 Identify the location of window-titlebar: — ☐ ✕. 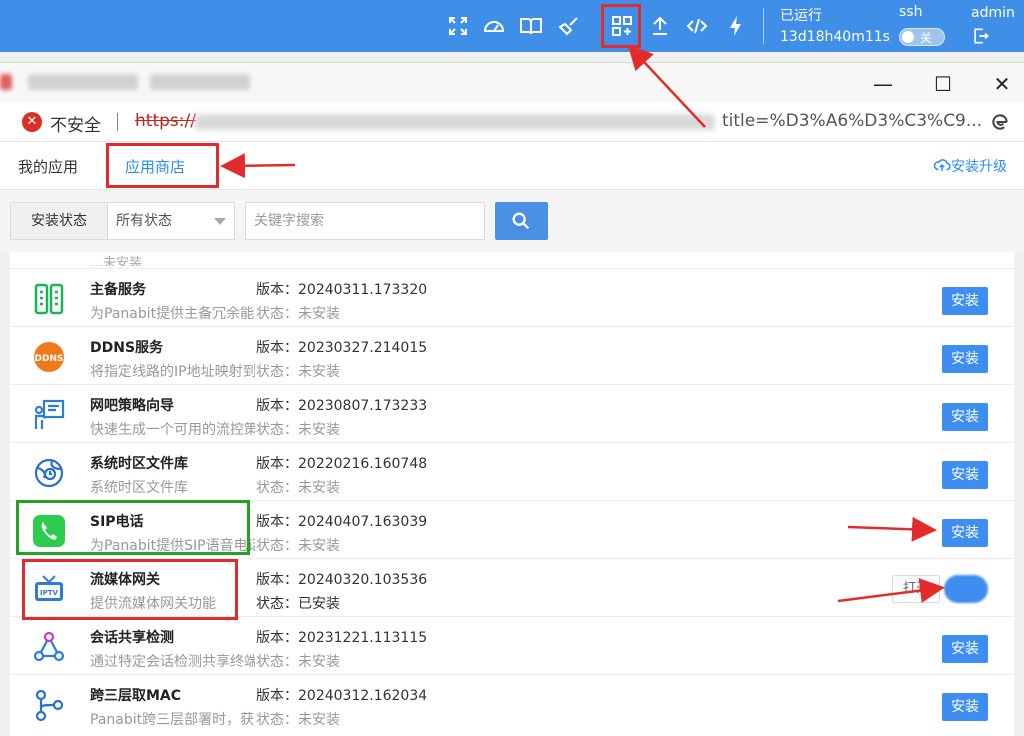
(512, 82).